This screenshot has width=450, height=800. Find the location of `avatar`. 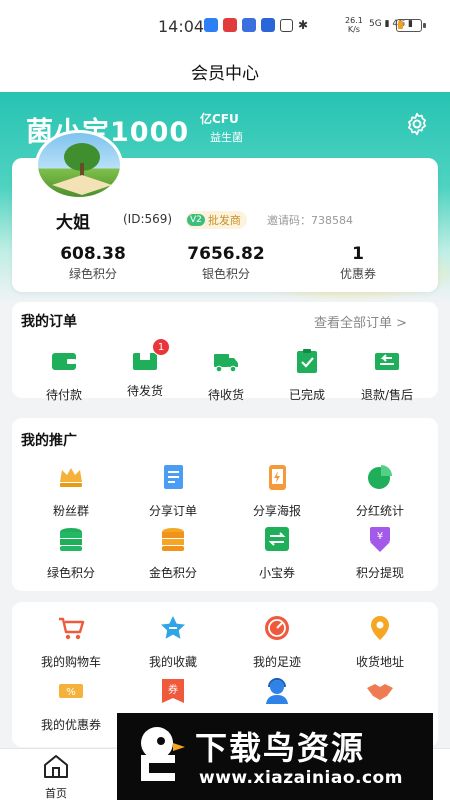

avatar is located at coordinates (79, 165).